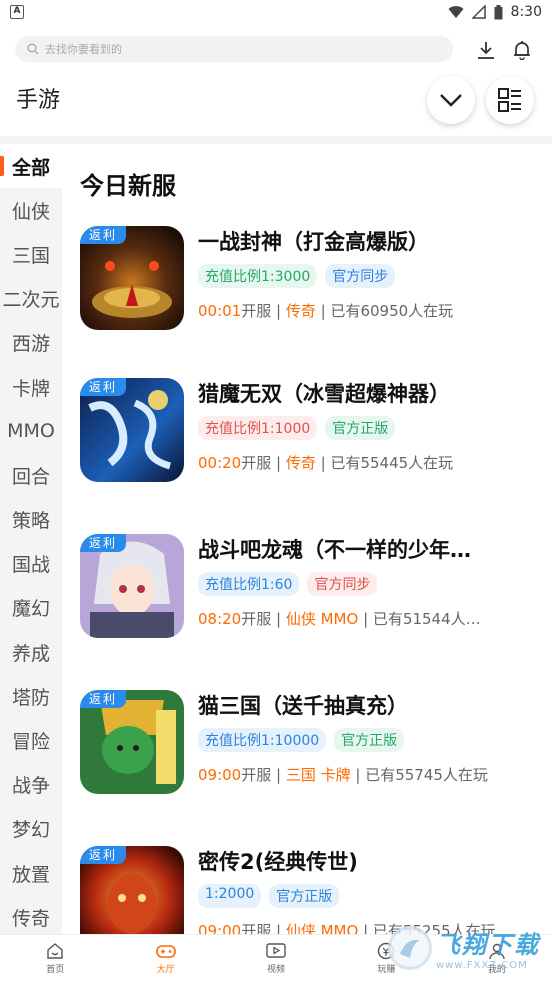 The image size is (552, 981). What do you see at coordinates (220, 463) in the screenshot?
I see `open-time: 00:20` at bounding box center [220, 463].